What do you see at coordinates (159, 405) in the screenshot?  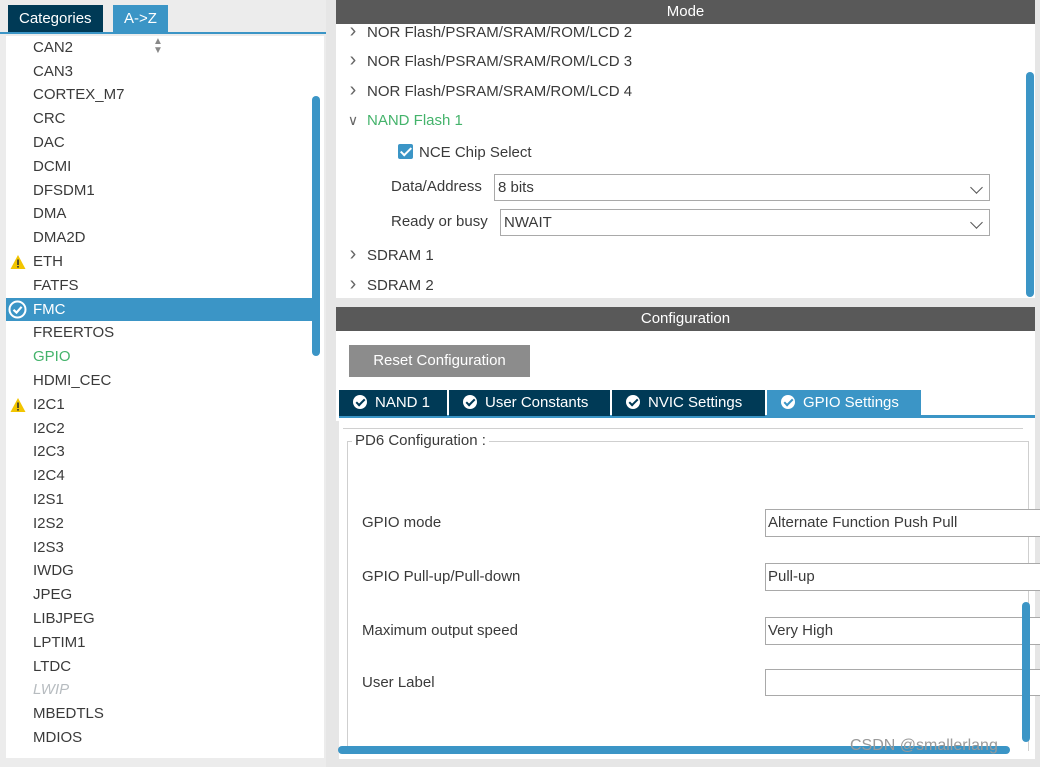 I see `peripheral-item-i2c1: I2C1` at bounding box center [159, 405].